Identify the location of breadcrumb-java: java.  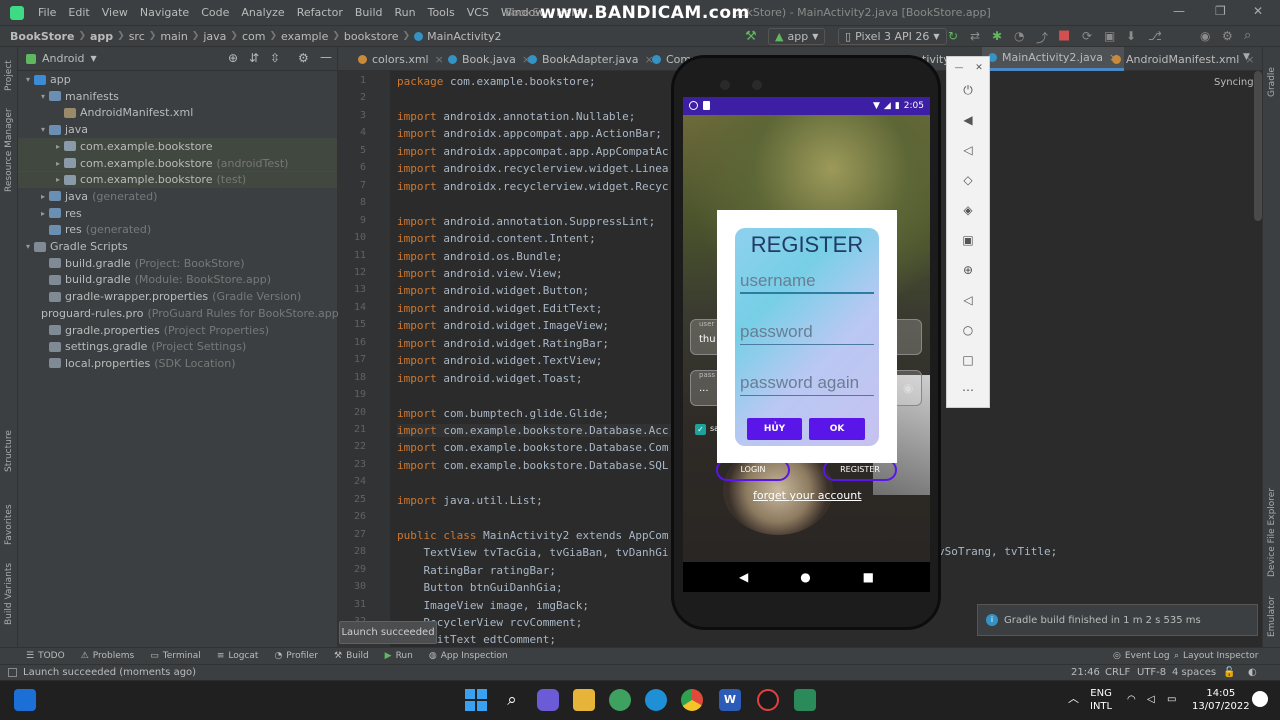
(214, 36).